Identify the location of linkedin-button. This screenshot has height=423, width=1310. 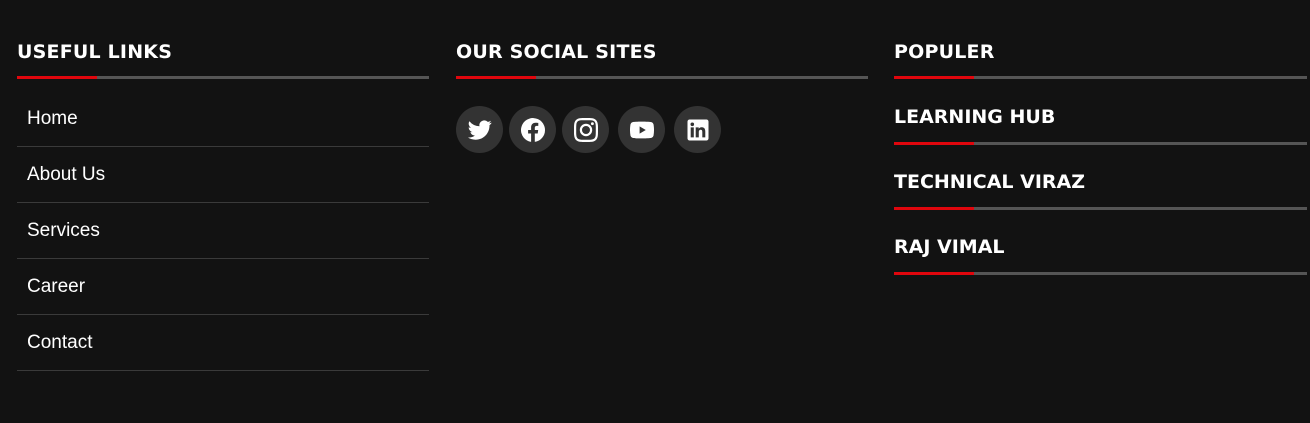
(697, 129).